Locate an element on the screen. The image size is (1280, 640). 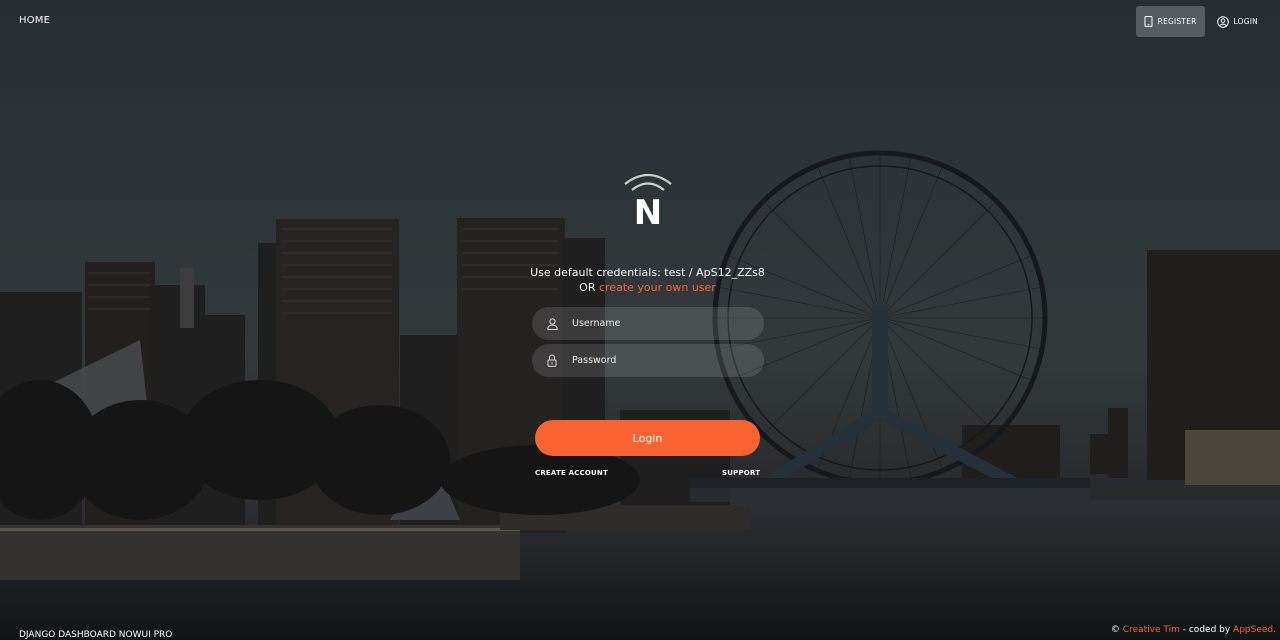
username-input is located at coordinates (668, 323).